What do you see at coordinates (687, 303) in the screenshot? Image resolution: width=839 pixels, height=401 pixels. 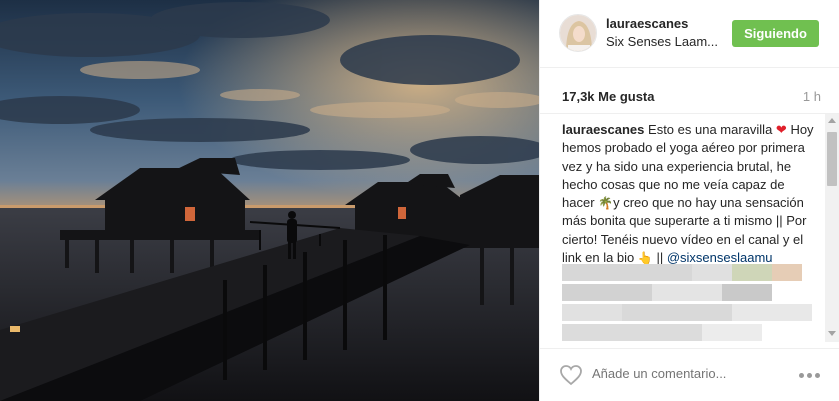 I see `blurred-comments` at bounding box center [687, 303].